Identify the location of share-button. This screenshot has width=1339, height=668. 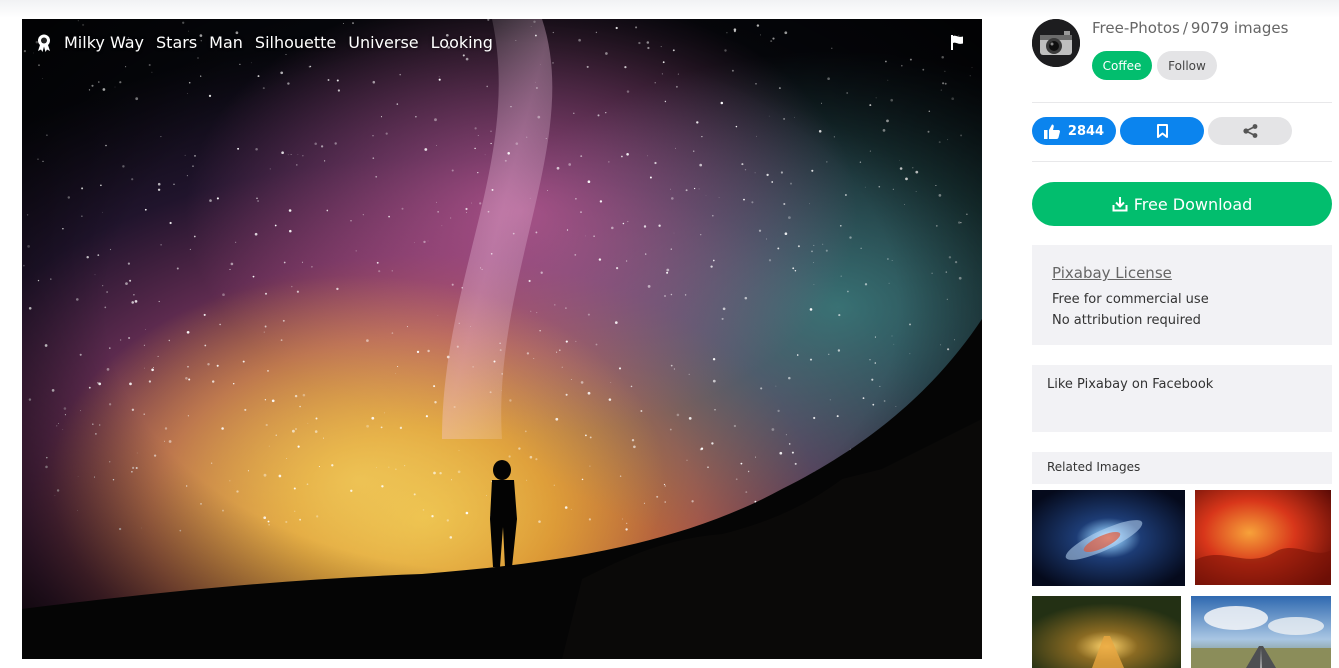
(1250, 131).